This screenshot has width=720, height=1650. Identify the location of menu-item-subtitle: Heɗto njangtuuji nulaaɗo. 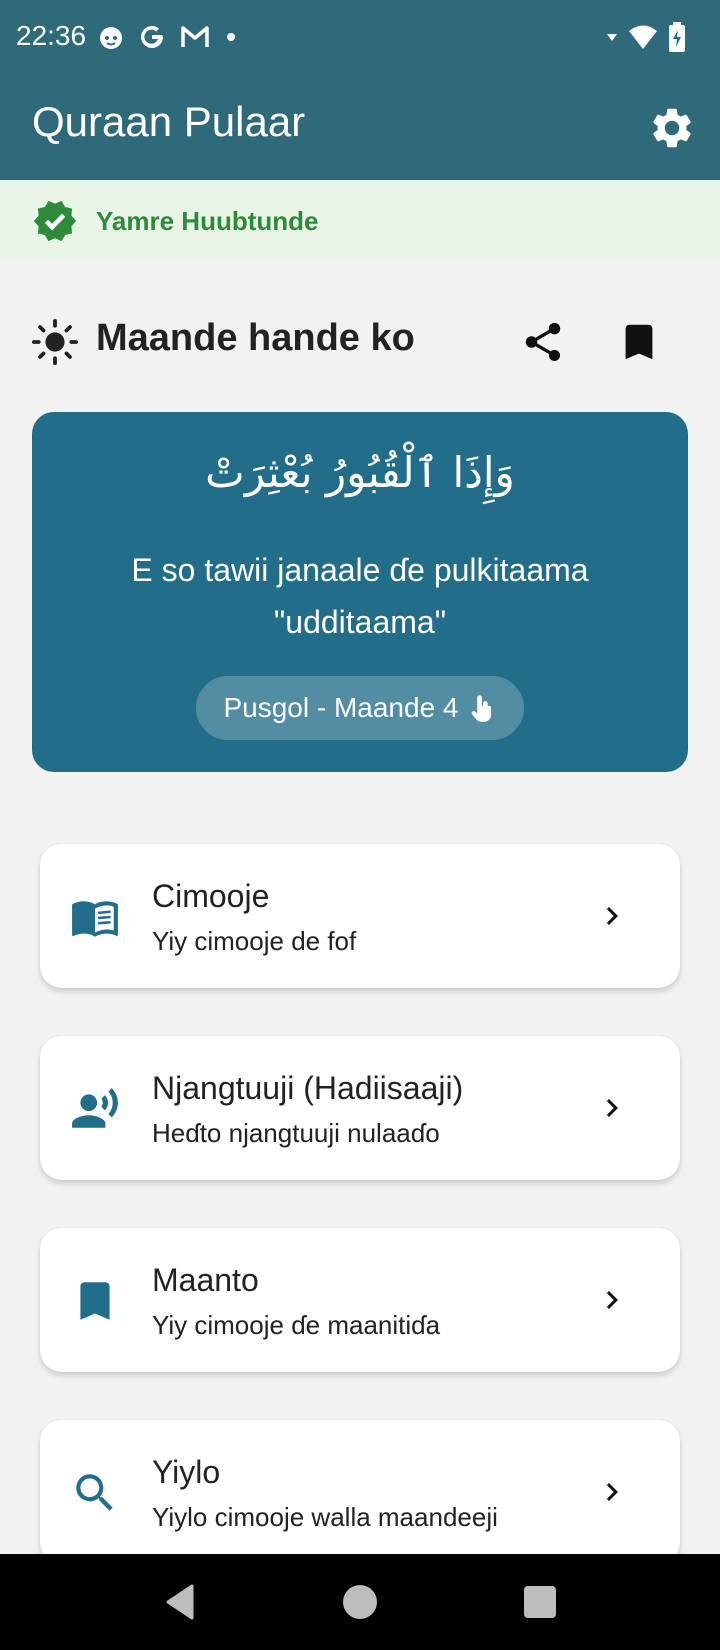
(296, 1133).